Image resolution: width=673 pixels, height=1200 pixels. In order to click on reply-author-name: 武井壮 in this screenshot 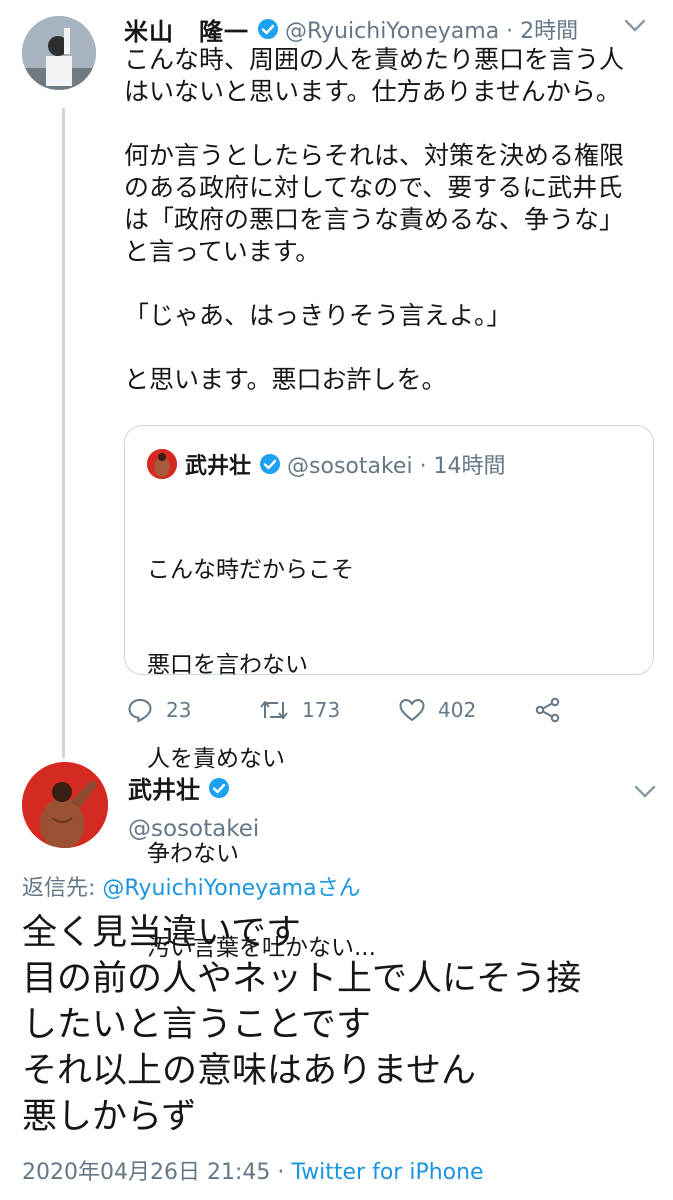, I will do `click(164, 787)`.